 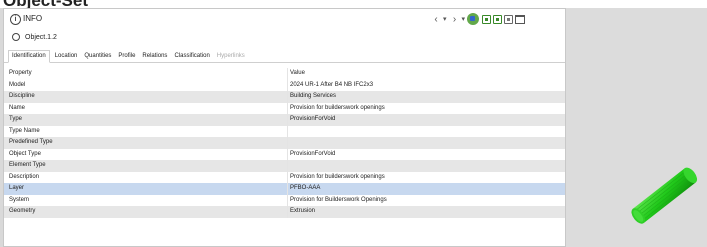 I want to click on object-selector: Object.1.2, so click(x=284, y=38).